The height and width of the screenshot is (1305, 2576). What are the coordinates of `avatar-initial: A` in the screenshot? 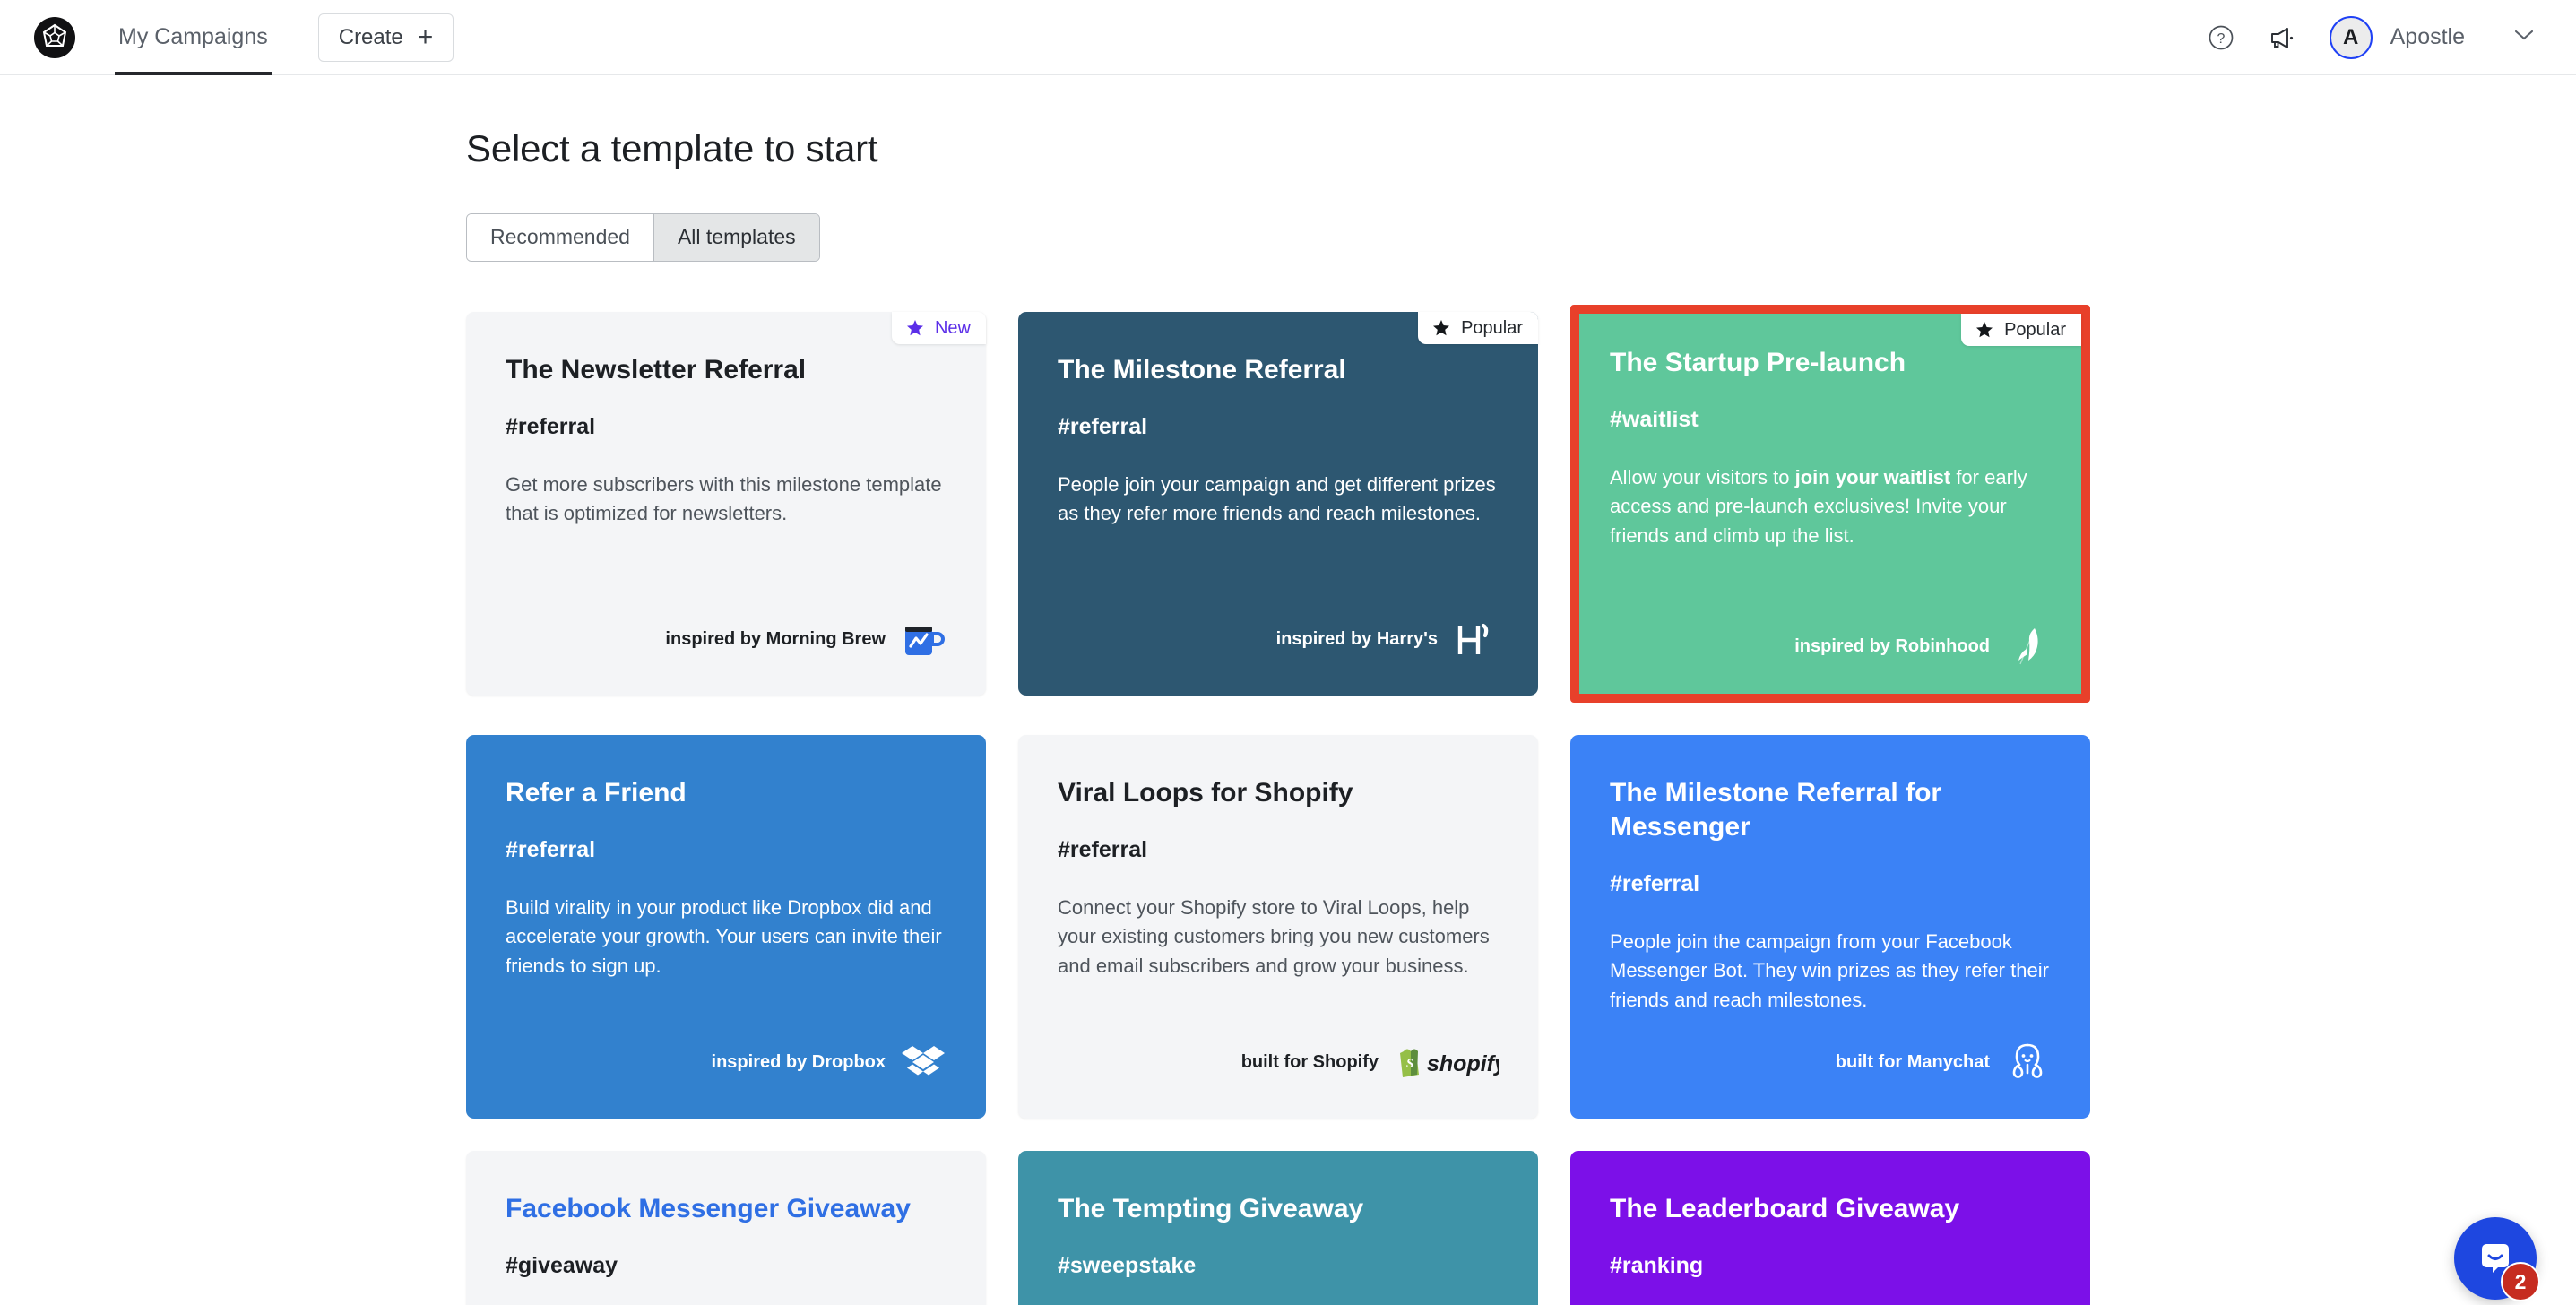 It's located at (2350, 36).